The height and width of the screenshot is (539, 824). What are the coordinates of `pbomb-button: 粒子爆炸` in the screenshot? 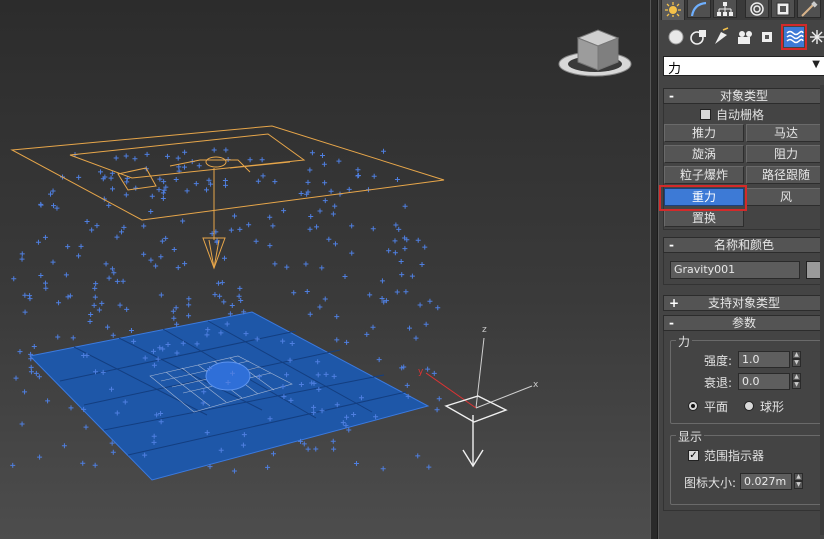 It's located at (704, 175).